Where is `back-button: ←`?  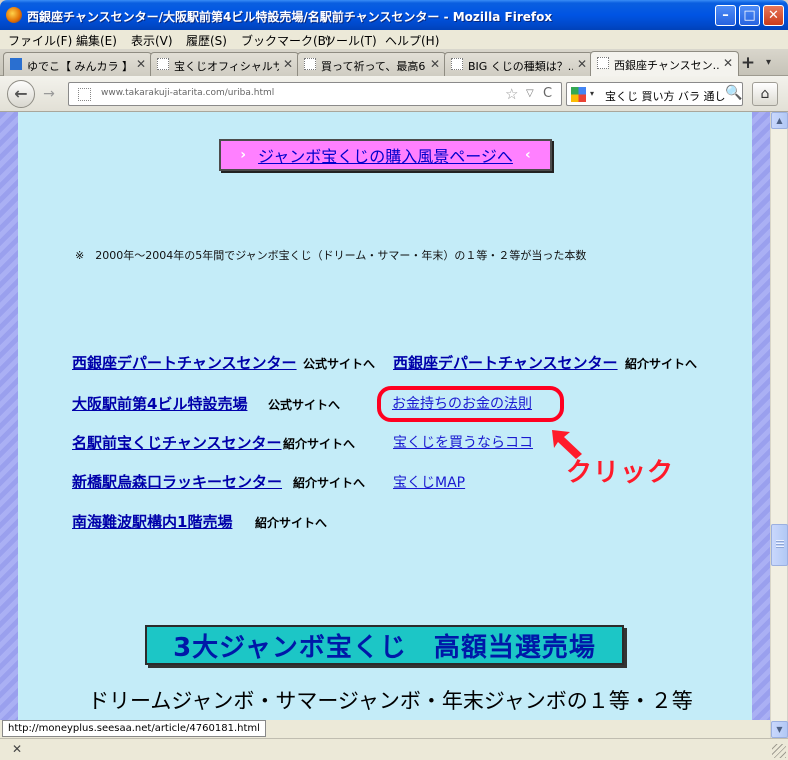
back-button: ← is located at coordinates (21, 94).